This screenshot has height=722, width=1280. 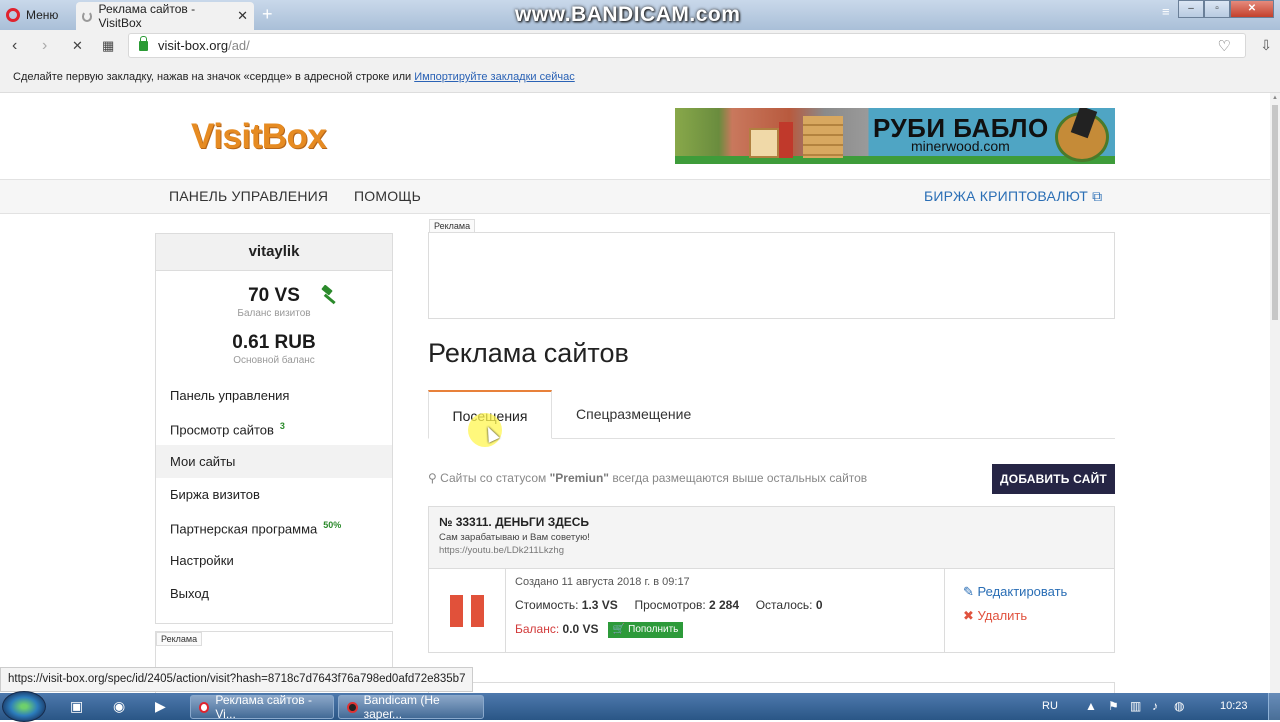 What do you see at coordinates (1053, 479) in the screenshot?
I see `add-site-button: ДОБАВИТЬ САЙТ` at bounding box center [1053, 479].